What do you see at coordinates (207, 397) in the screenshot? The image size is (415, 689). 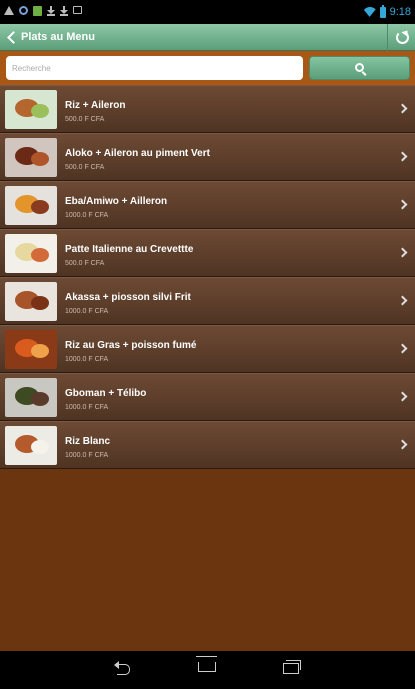 I see `list-item: Gboman + Télibo 1000.0 F CFA` at bounding box center [207, 397].